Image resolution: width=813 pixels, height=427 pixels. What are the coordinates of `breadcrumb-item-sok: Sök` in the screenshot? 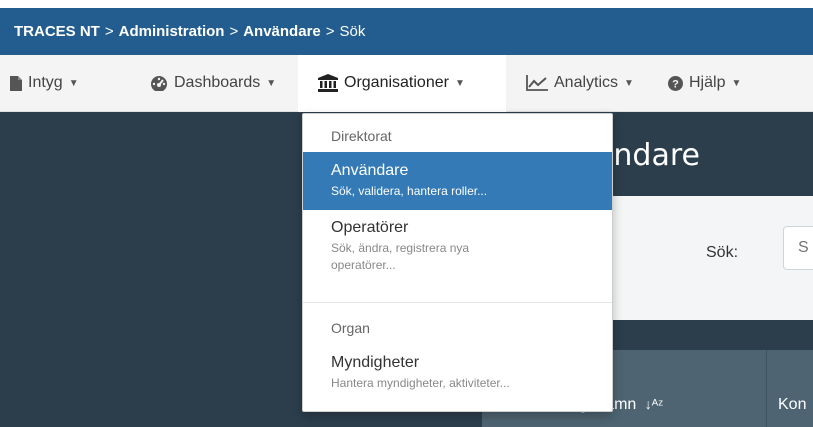 It's located at (352, 31).